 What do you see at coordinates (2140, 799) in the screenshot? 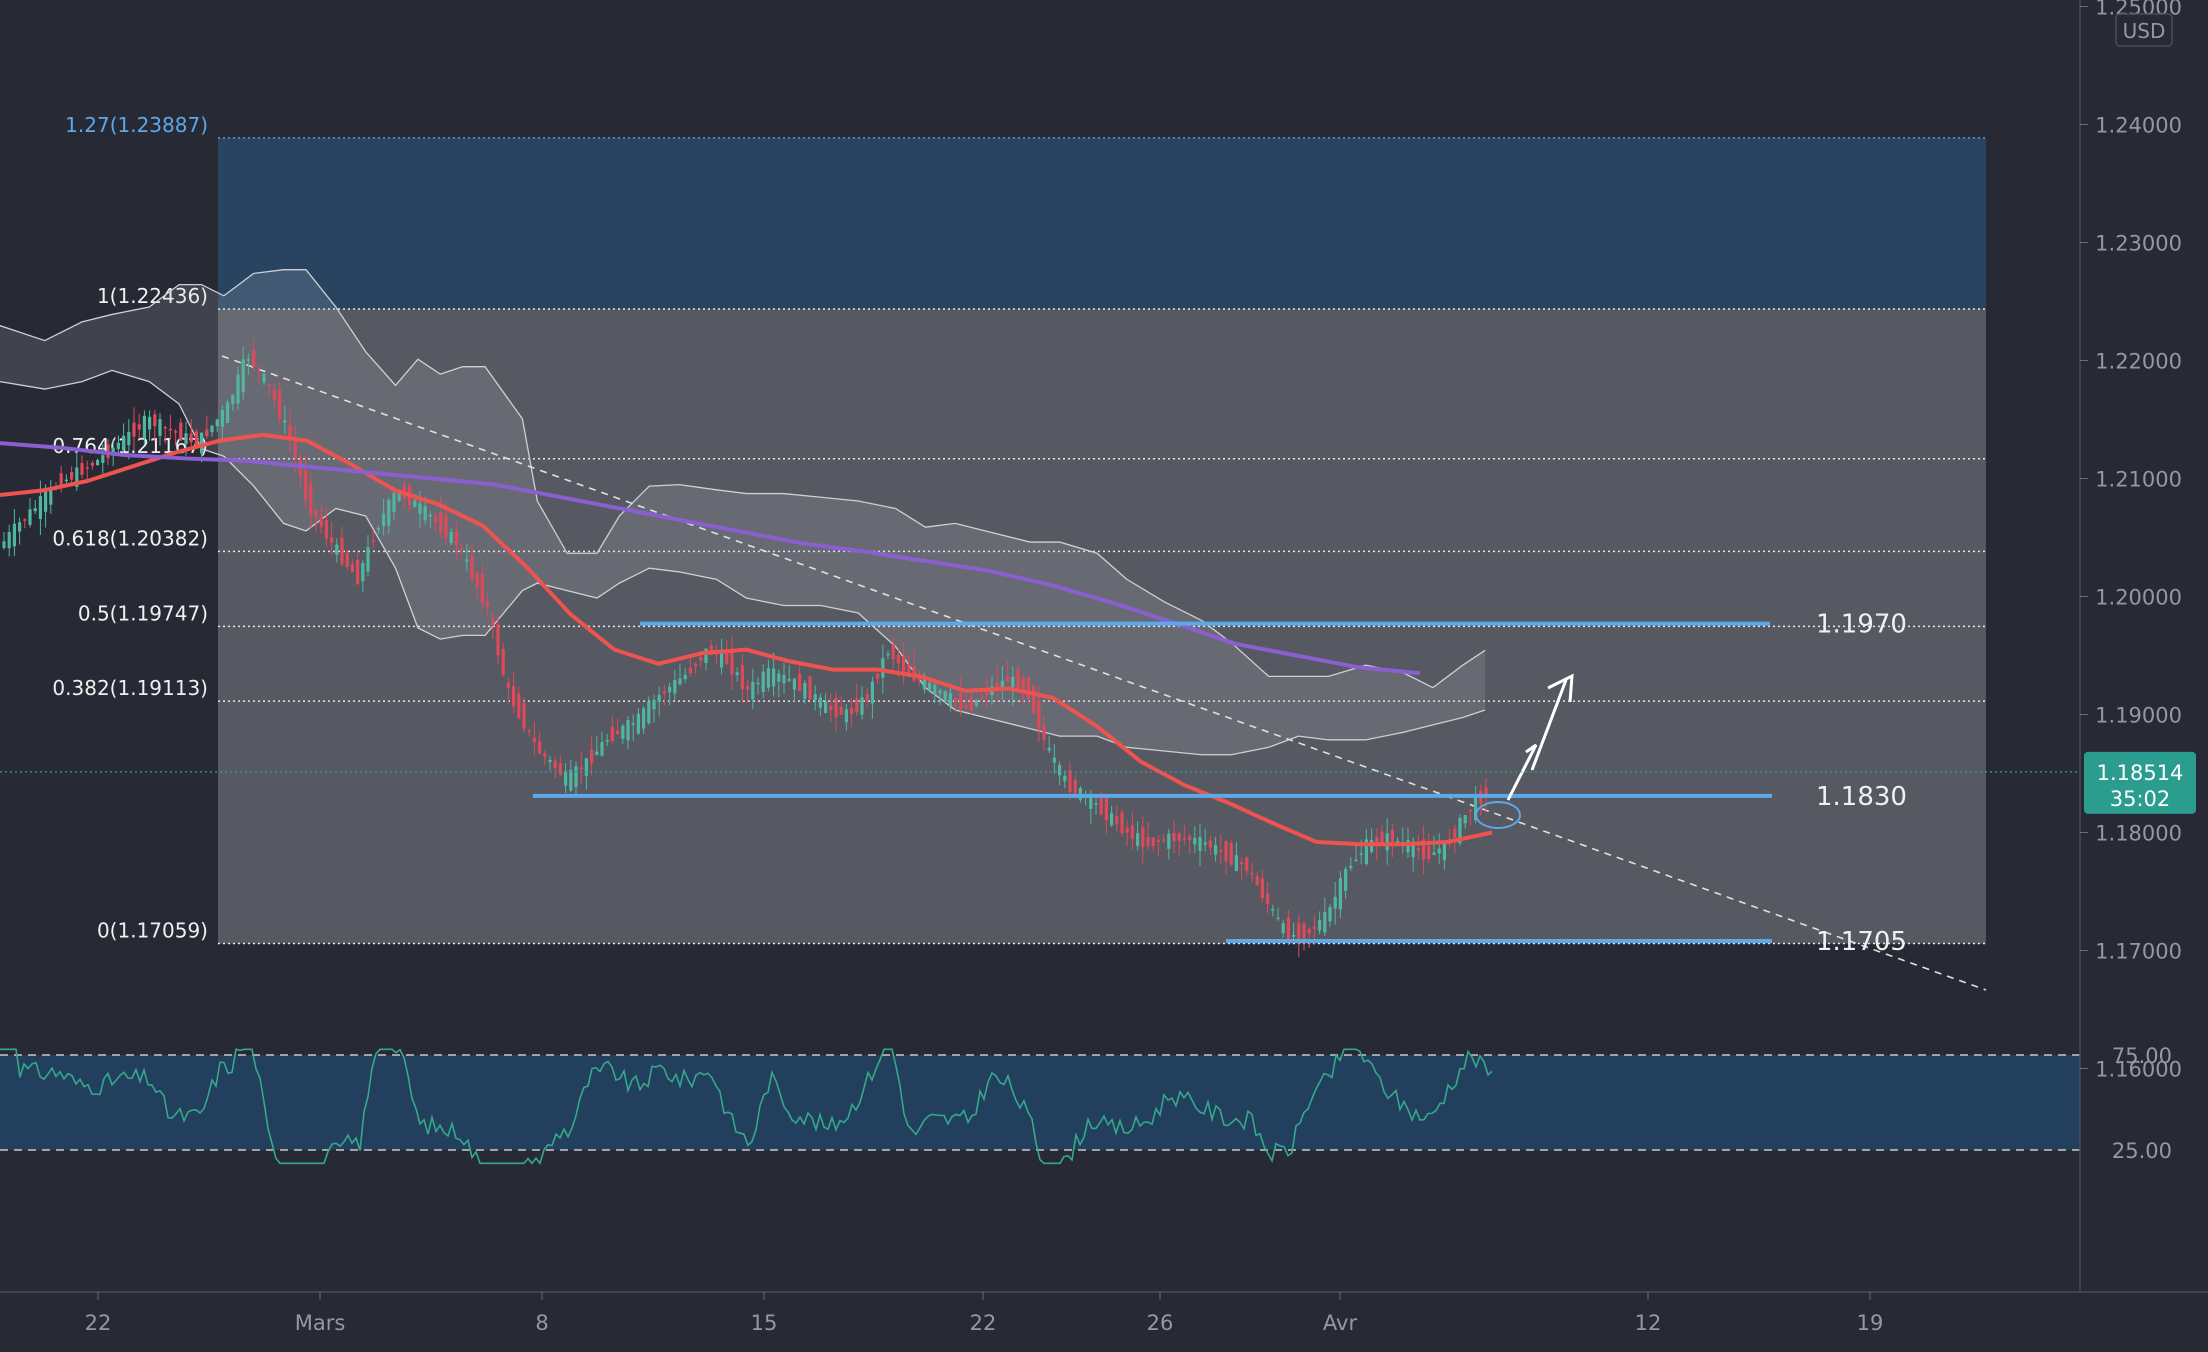
I see `candle-countdown: 35:02` at bounding box center [2140, 799].